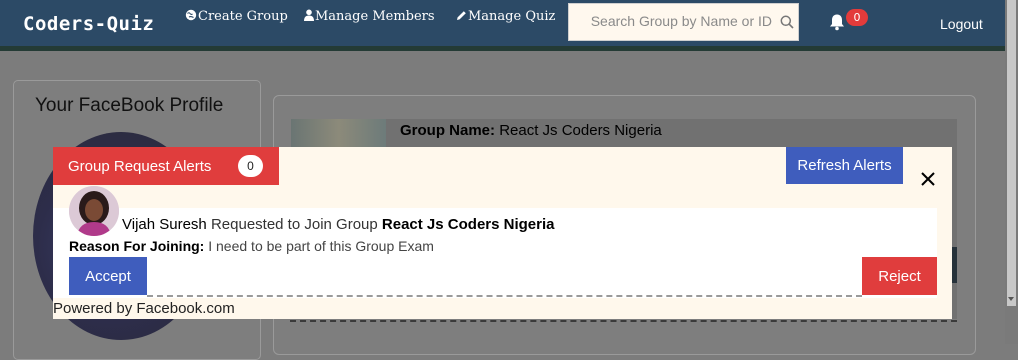  I want to click on request-user-name: Vijah Suresh, so click(164, 224).